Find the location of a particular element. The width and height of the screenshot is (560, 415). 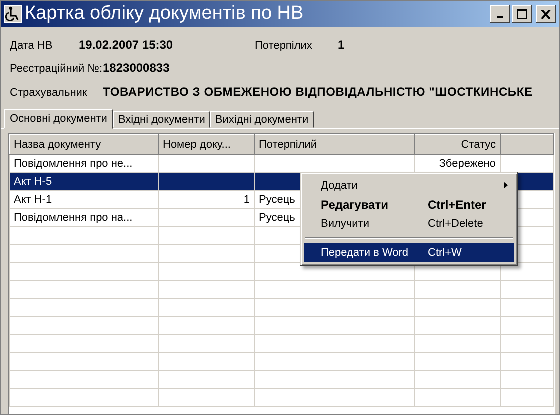

maximize-button is located at coordinates (522, 14).